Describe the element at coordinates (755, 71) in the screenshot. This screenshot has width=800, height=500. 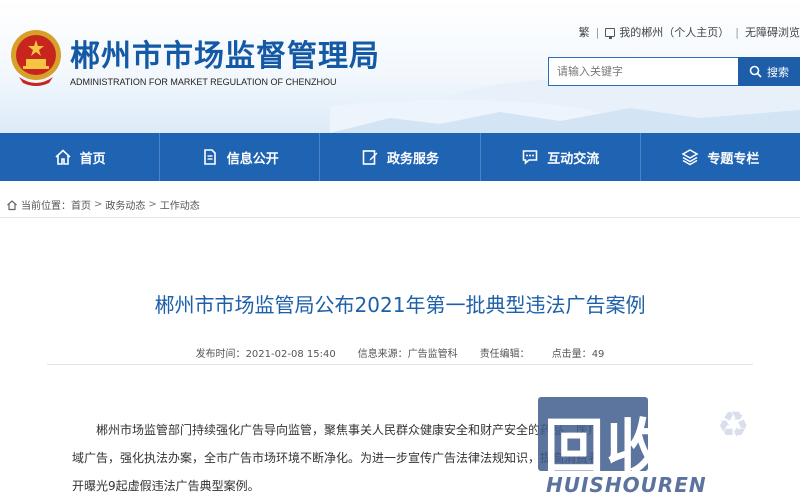
I see `search-icon` at that location.